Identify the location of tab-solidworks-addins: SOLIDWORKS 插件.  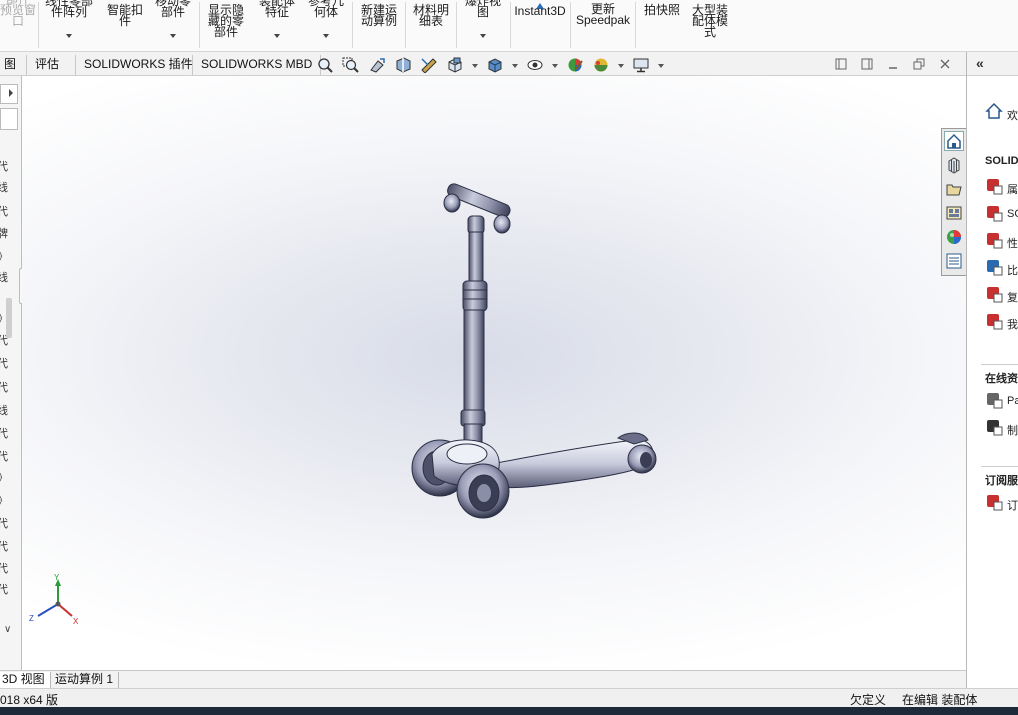
(138, 65).